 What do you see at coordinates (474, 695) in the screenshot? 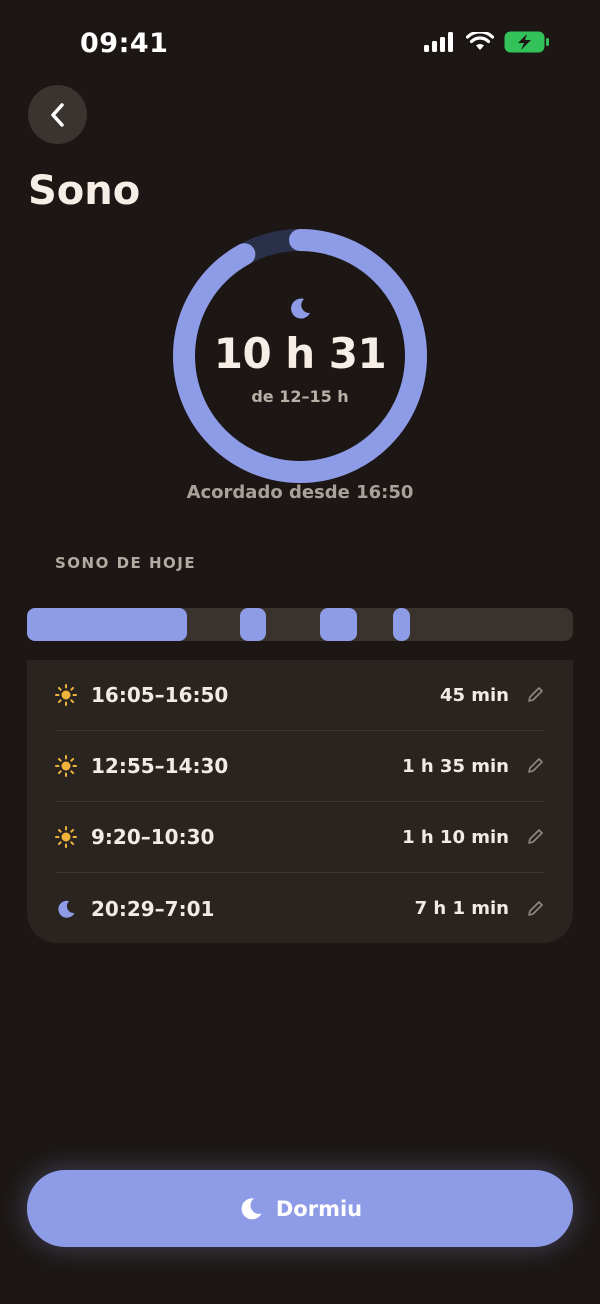
I see `session-duration: 45 min` at bounding box center [474, 695].